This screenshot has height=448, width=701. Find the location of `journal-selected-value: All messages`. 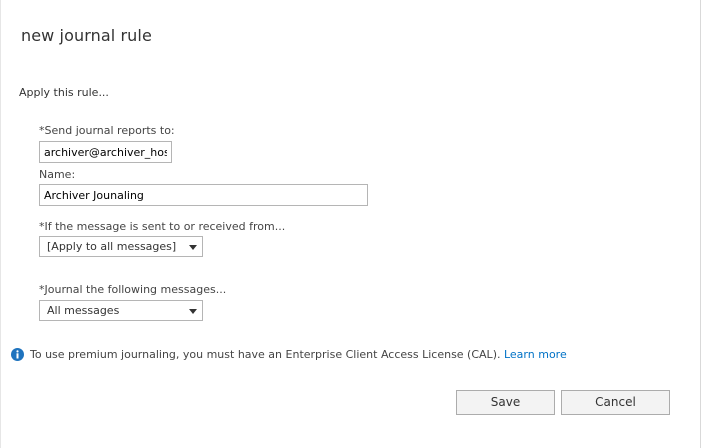

journal-selected-value: All messages is located at coordinates (83, 310).